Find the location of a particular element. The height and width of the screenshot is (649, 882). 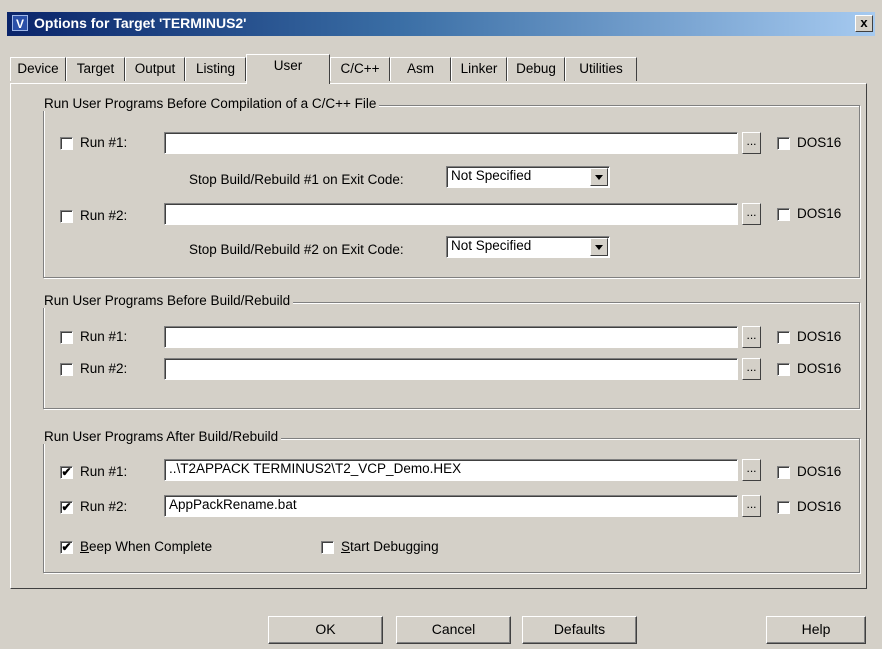

beep-label-text: eep When Complete is located at coordinates (151, 546).